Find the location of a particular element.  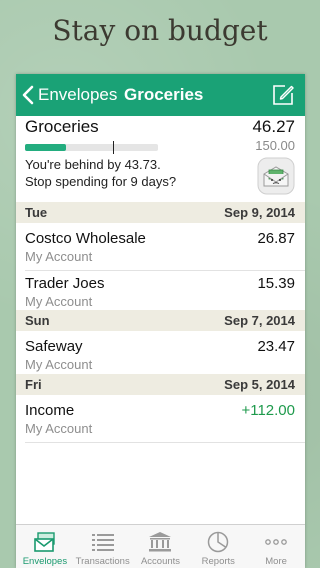

section-date: Sep 9, 2014 is located at coordinates (259, 212).